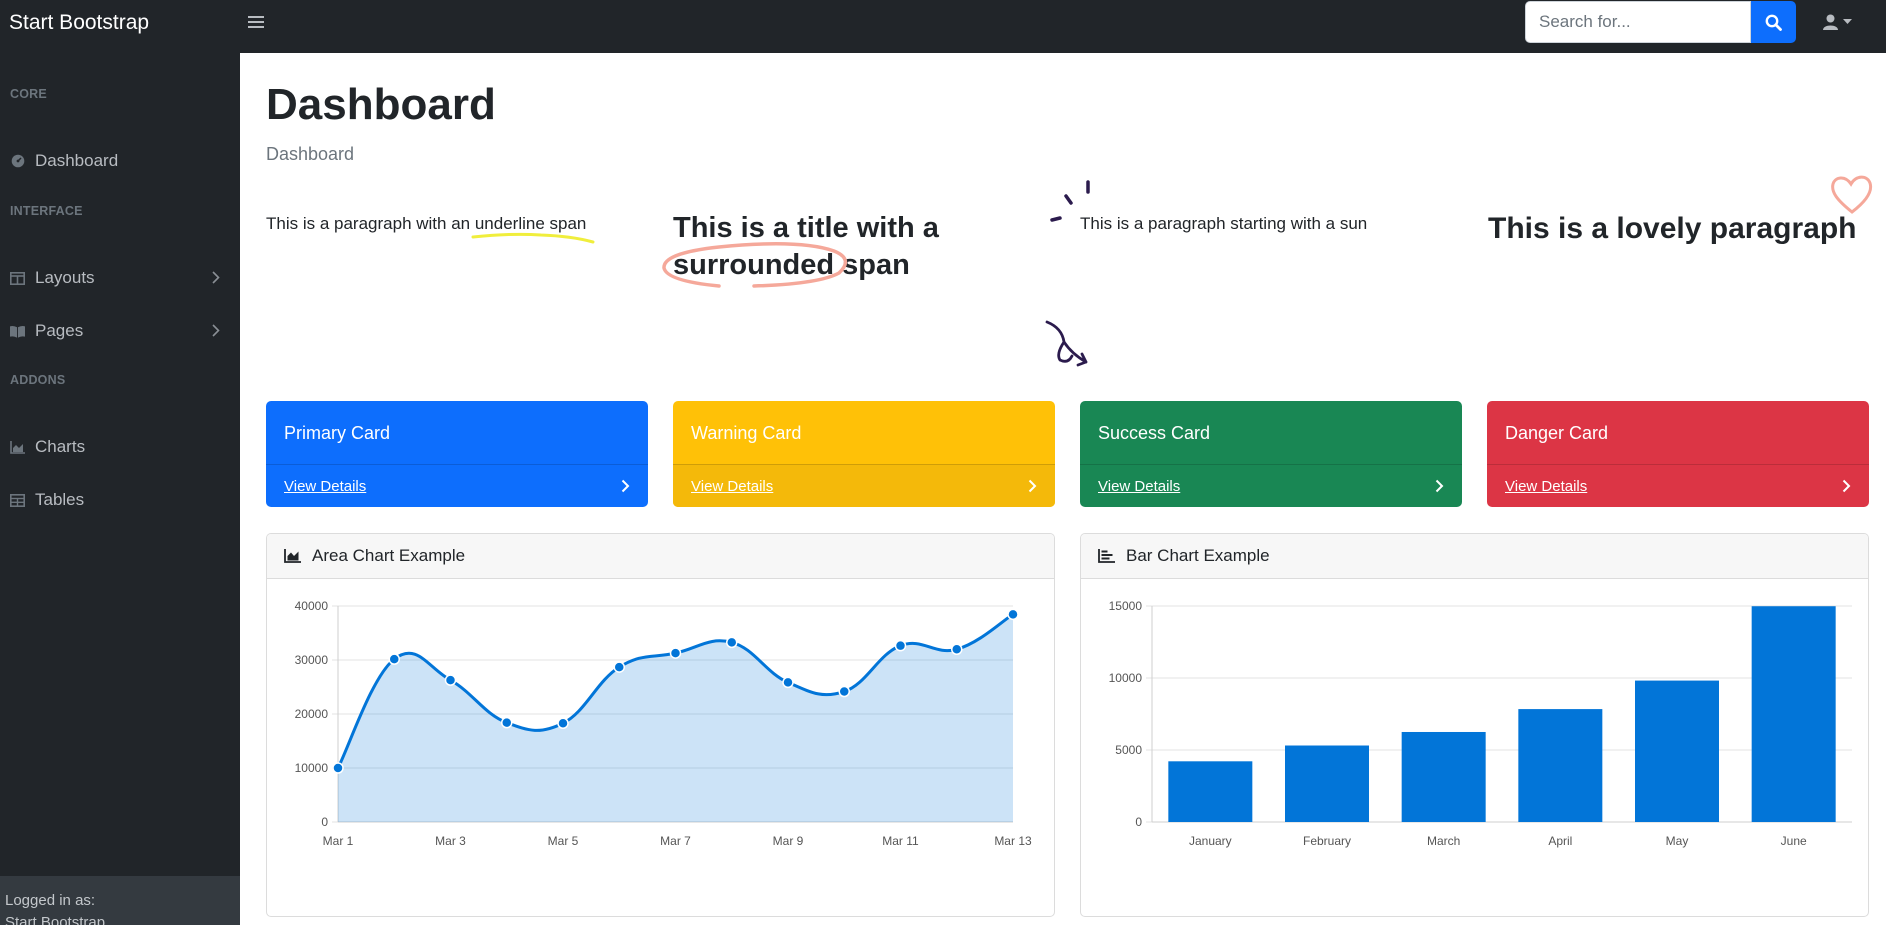  I want to click on sidebar-toggle-button, so click(256, 22).